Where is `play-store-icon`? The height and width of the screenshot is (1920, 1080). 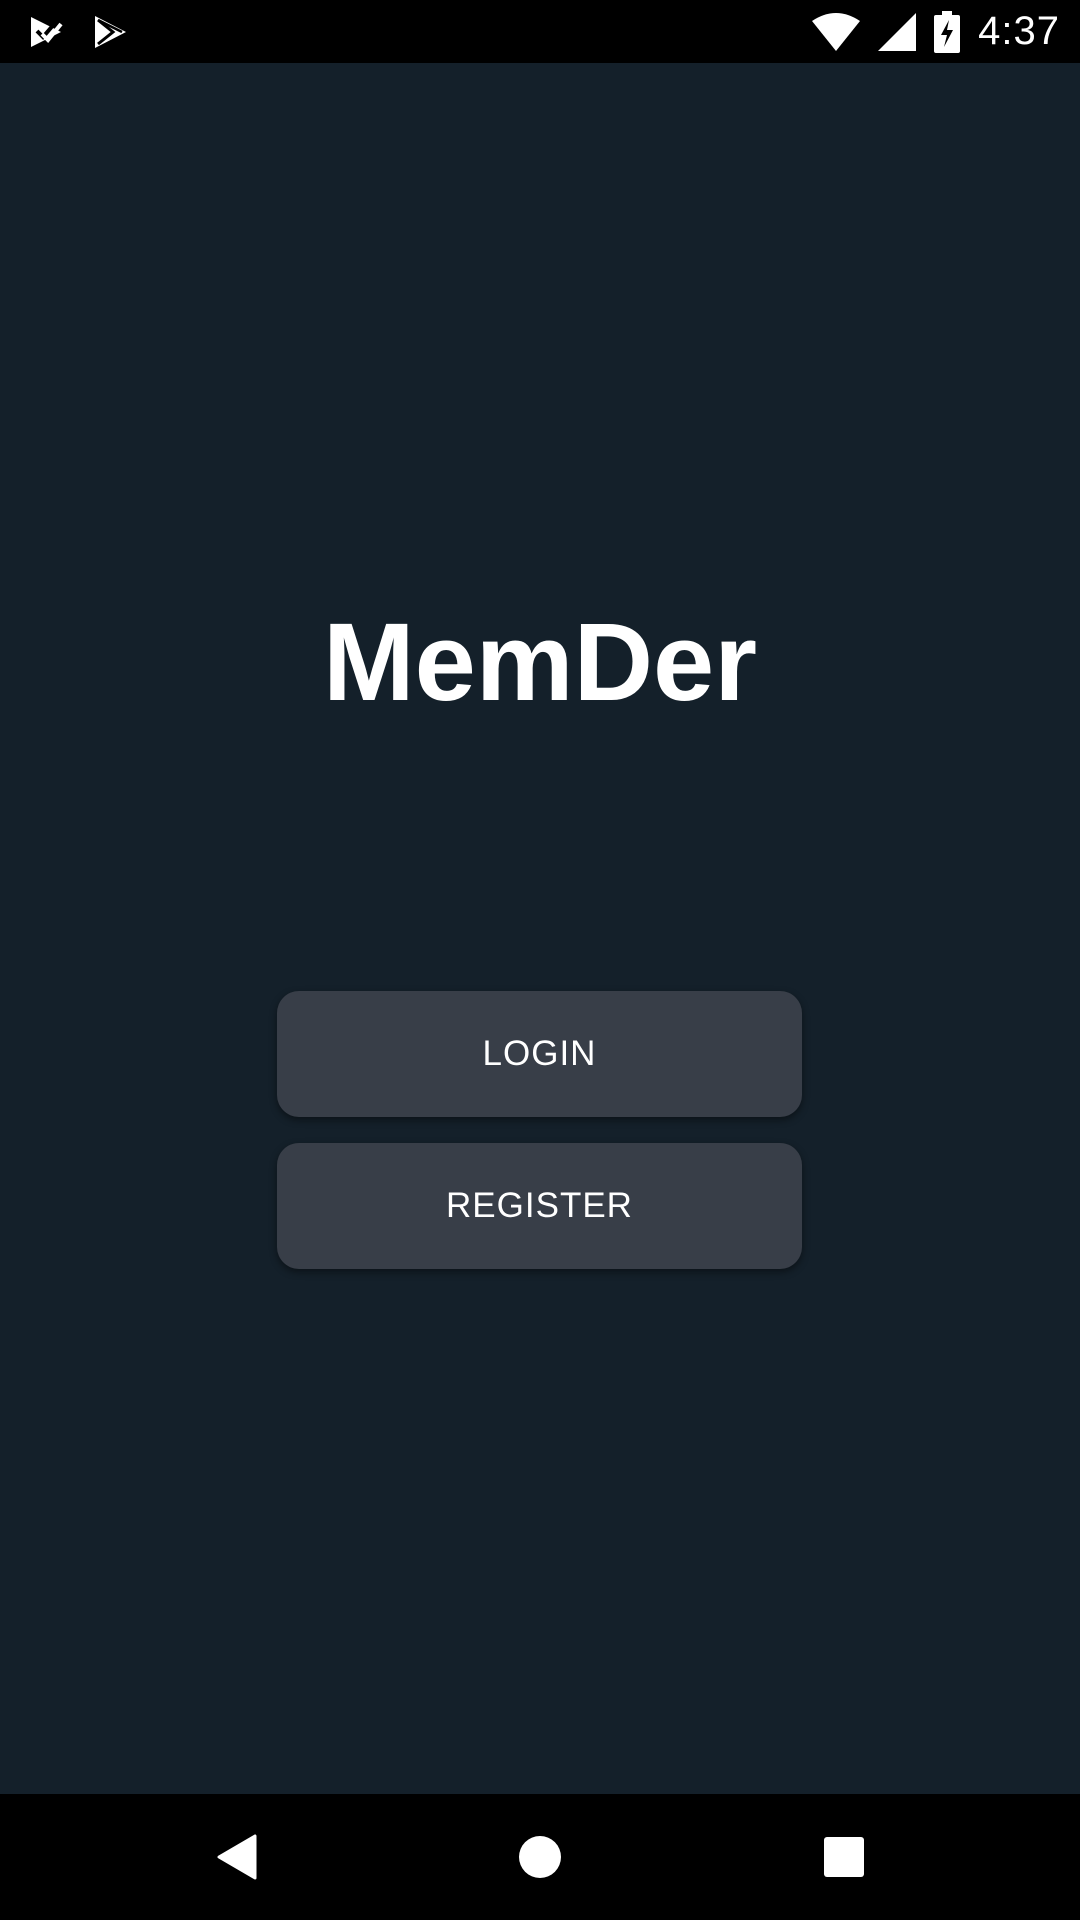 play-store-icon is located at coordinates (110, 32).